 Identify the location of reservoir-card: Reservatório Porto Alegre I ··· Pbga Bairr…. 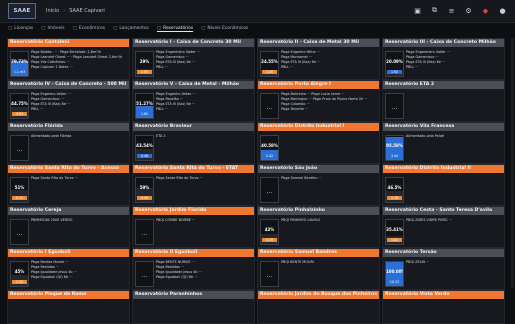
(318, 101).